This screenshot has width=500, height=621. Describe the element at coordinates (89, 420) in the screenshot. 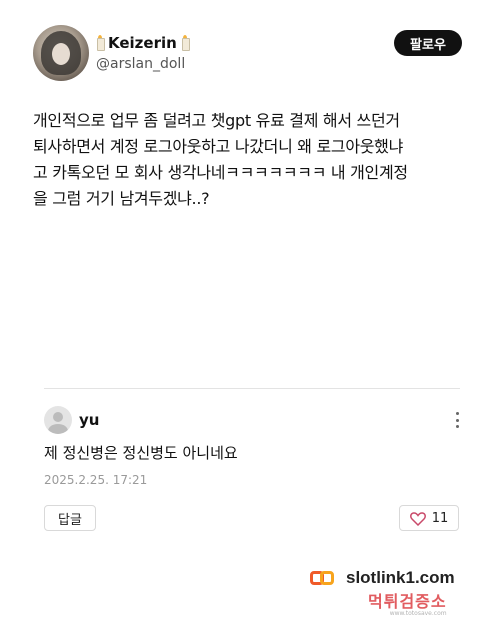

I see `comment-username: yu` at that location.